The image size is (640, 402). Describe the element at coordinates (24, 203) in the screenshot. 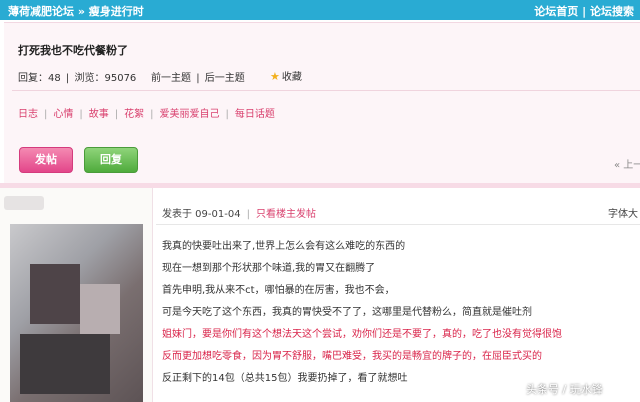

I see `author-name-blurred` at that location.